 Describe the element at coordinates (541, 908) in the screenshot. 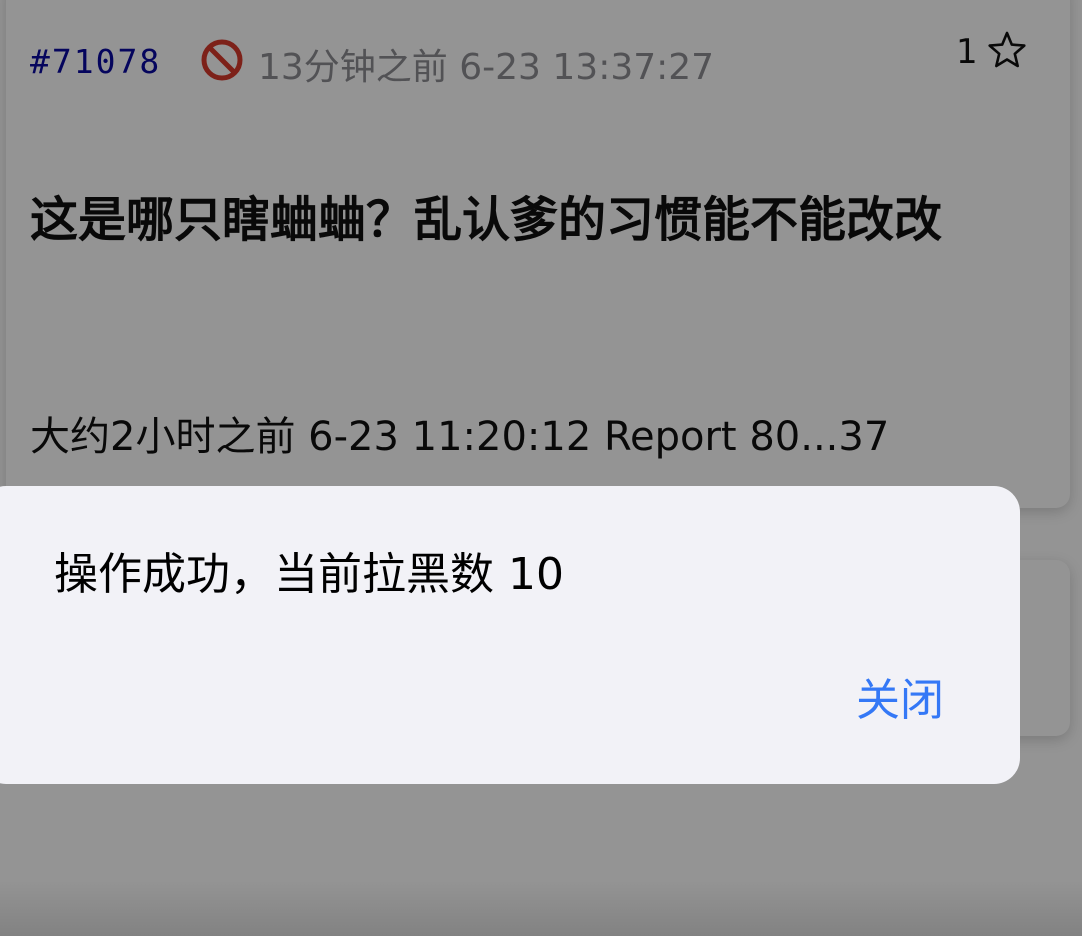

I see `bottom-fade` at that location.